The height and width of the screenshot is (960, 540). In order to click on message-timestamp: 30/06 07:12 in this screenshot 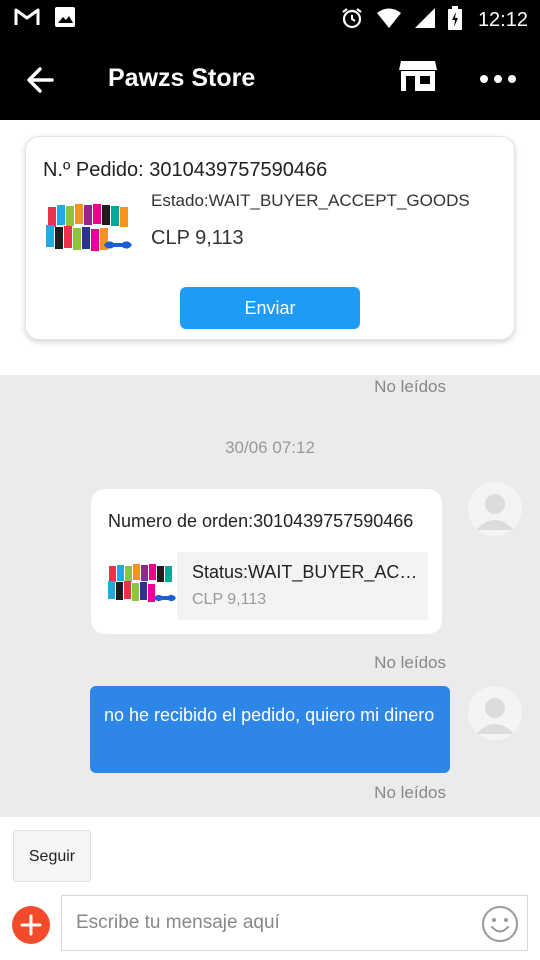, I will do `click(270, 447)`.